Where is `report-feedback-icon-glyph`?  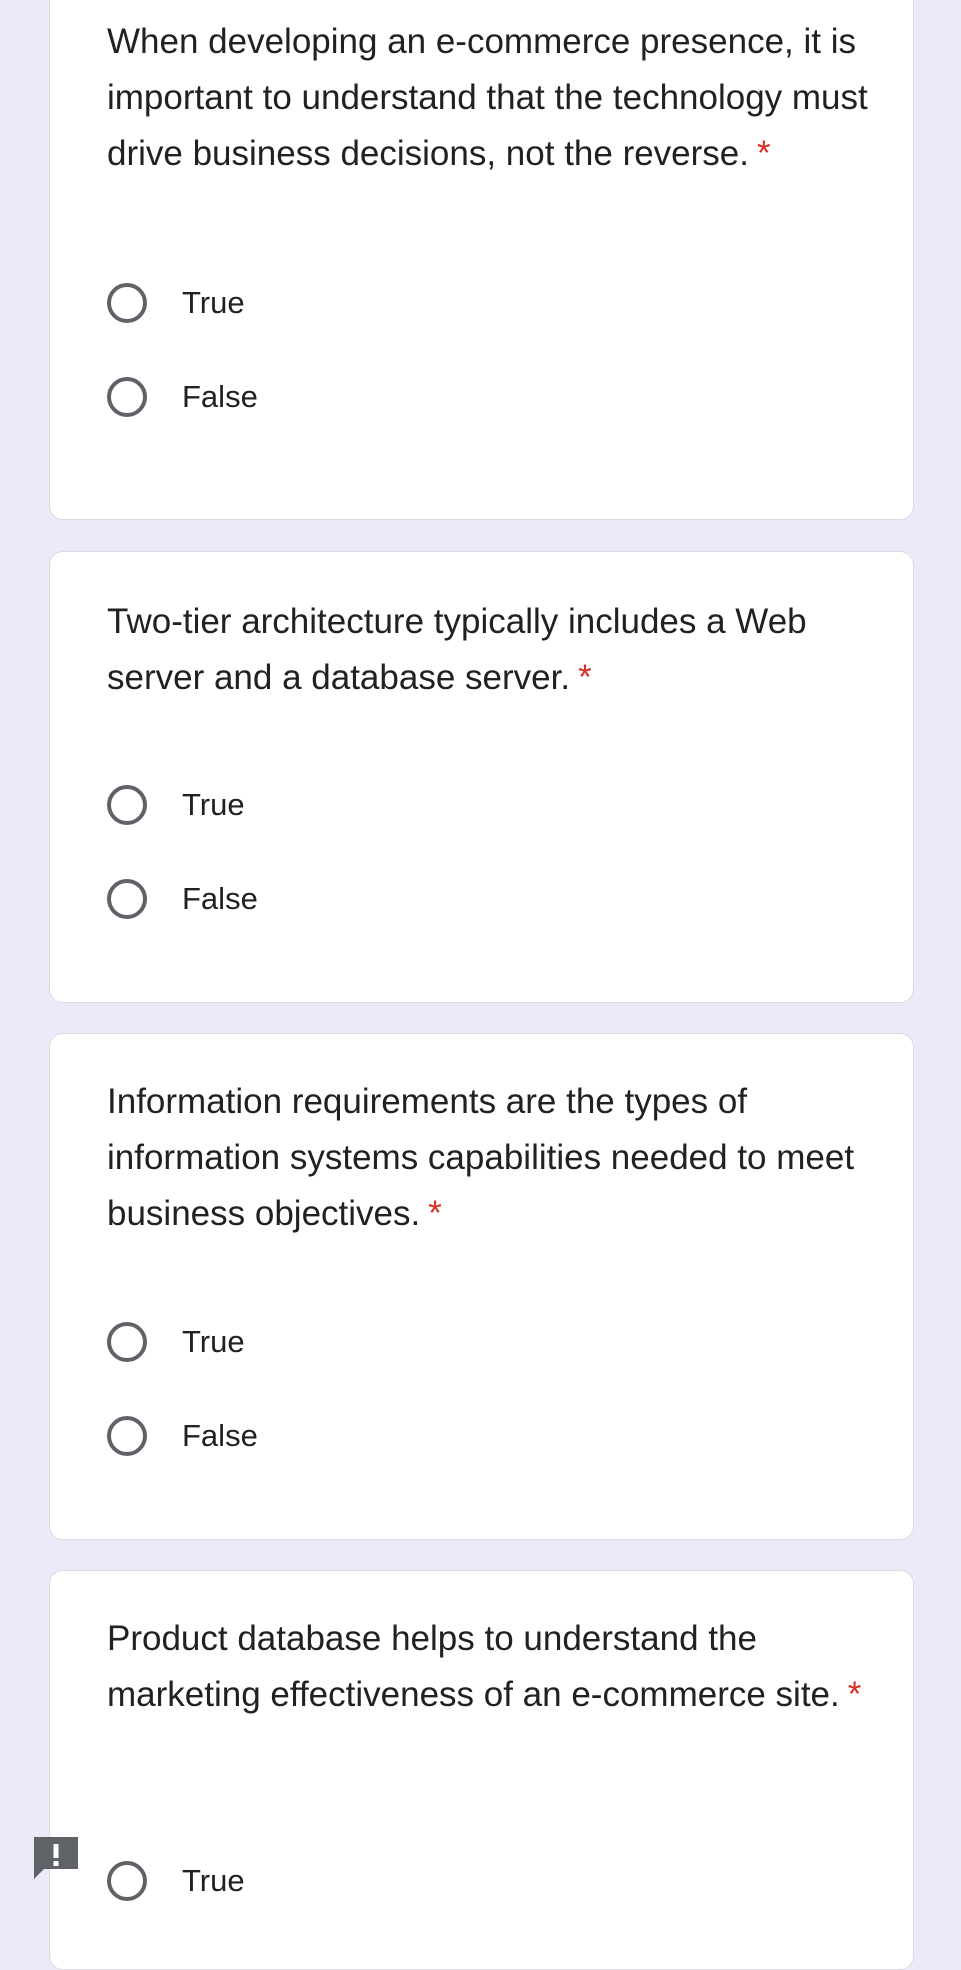
report-feedback-icon-glyph is located at coordinates (56, 1858).